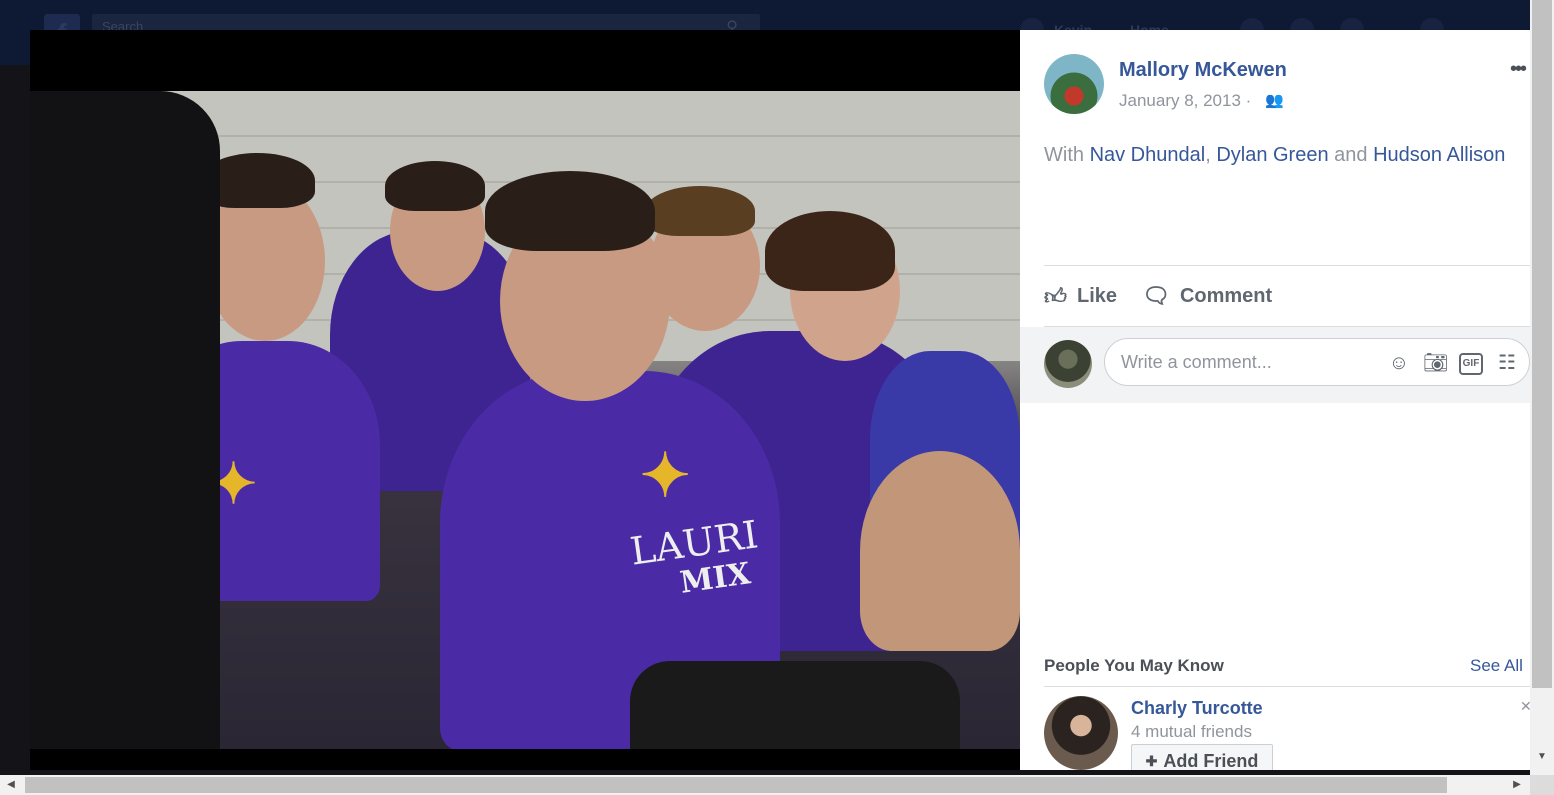 The height and width of the screenshot is (795, 1554). I want to click on camera-icon: 📷︎, so click(1435, 363).